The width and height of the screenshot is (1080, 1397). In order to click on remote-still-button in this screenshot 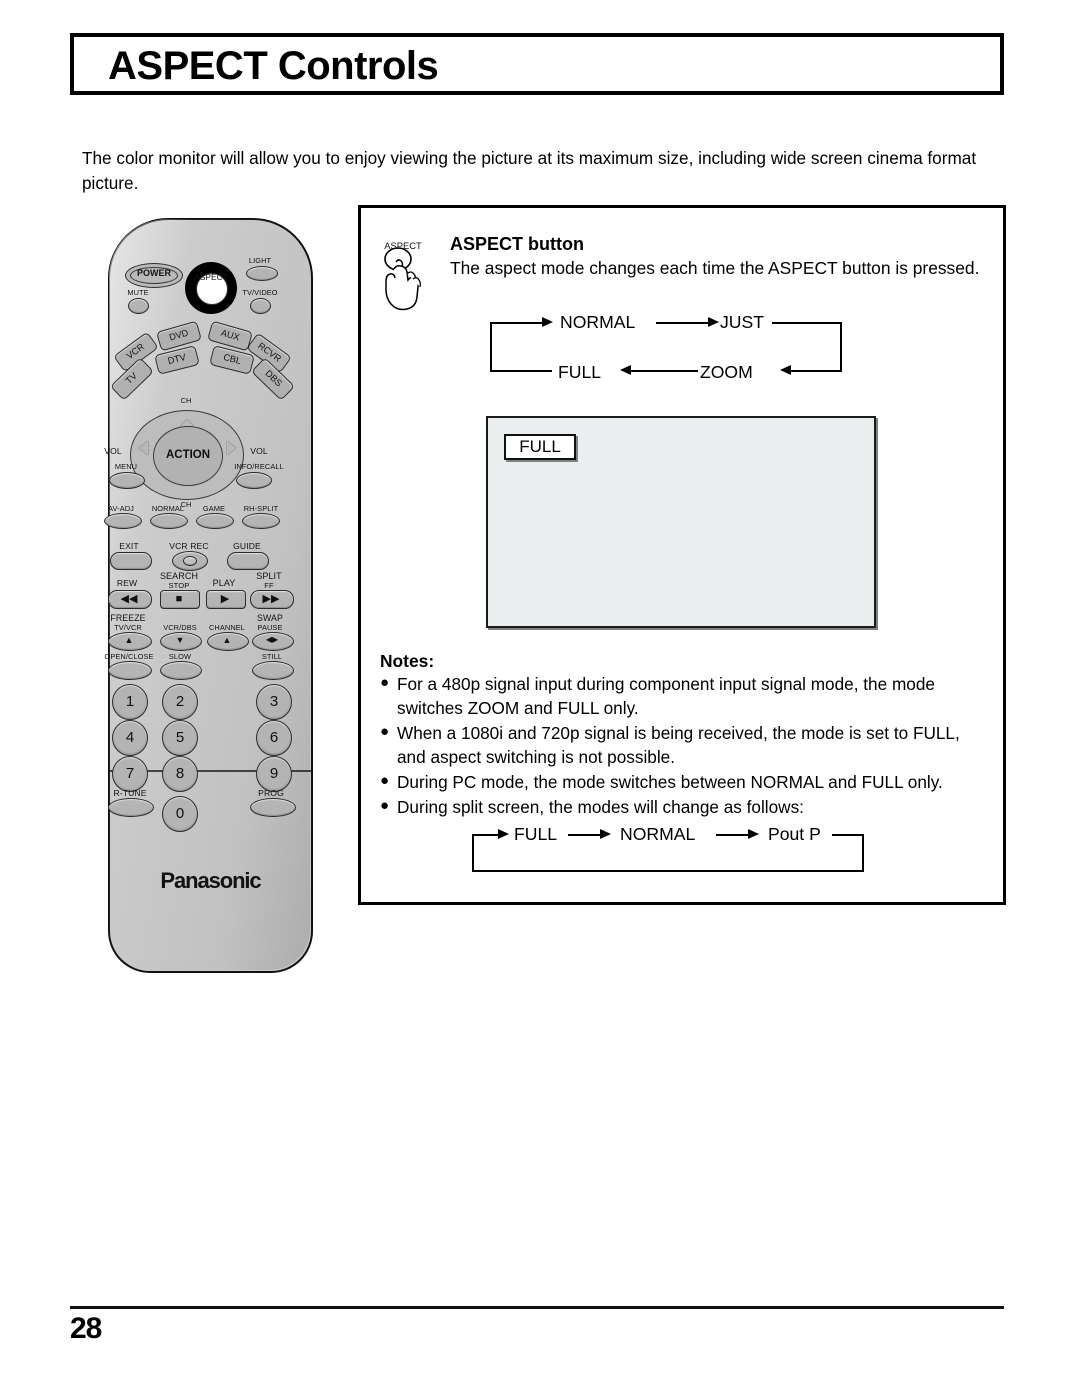, I will do `click(273, 670)`.